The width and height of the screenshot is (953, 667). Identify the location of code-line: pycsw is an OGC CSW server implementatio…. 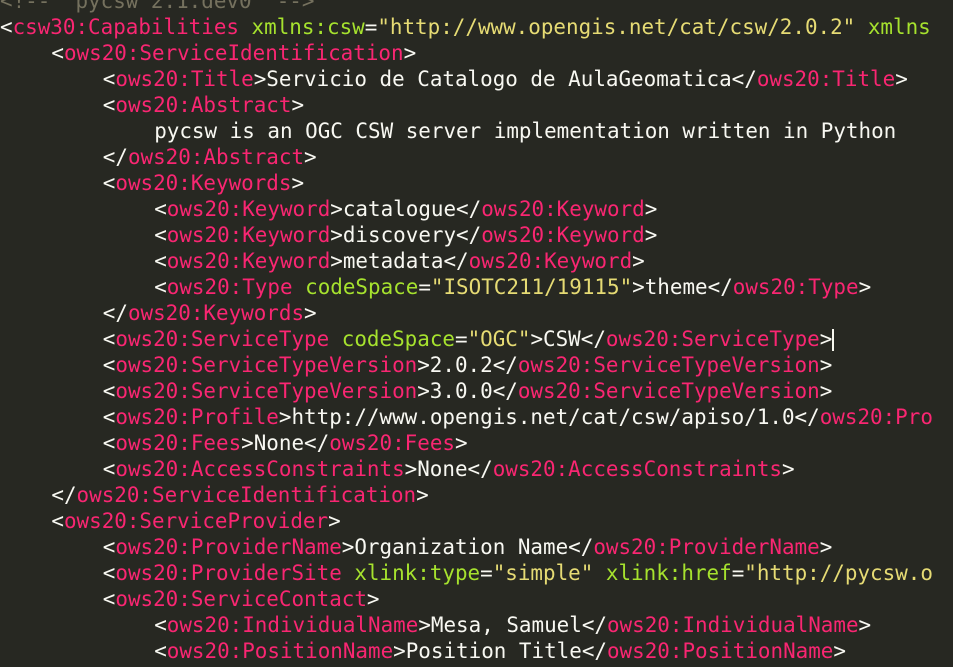
(525, 131).